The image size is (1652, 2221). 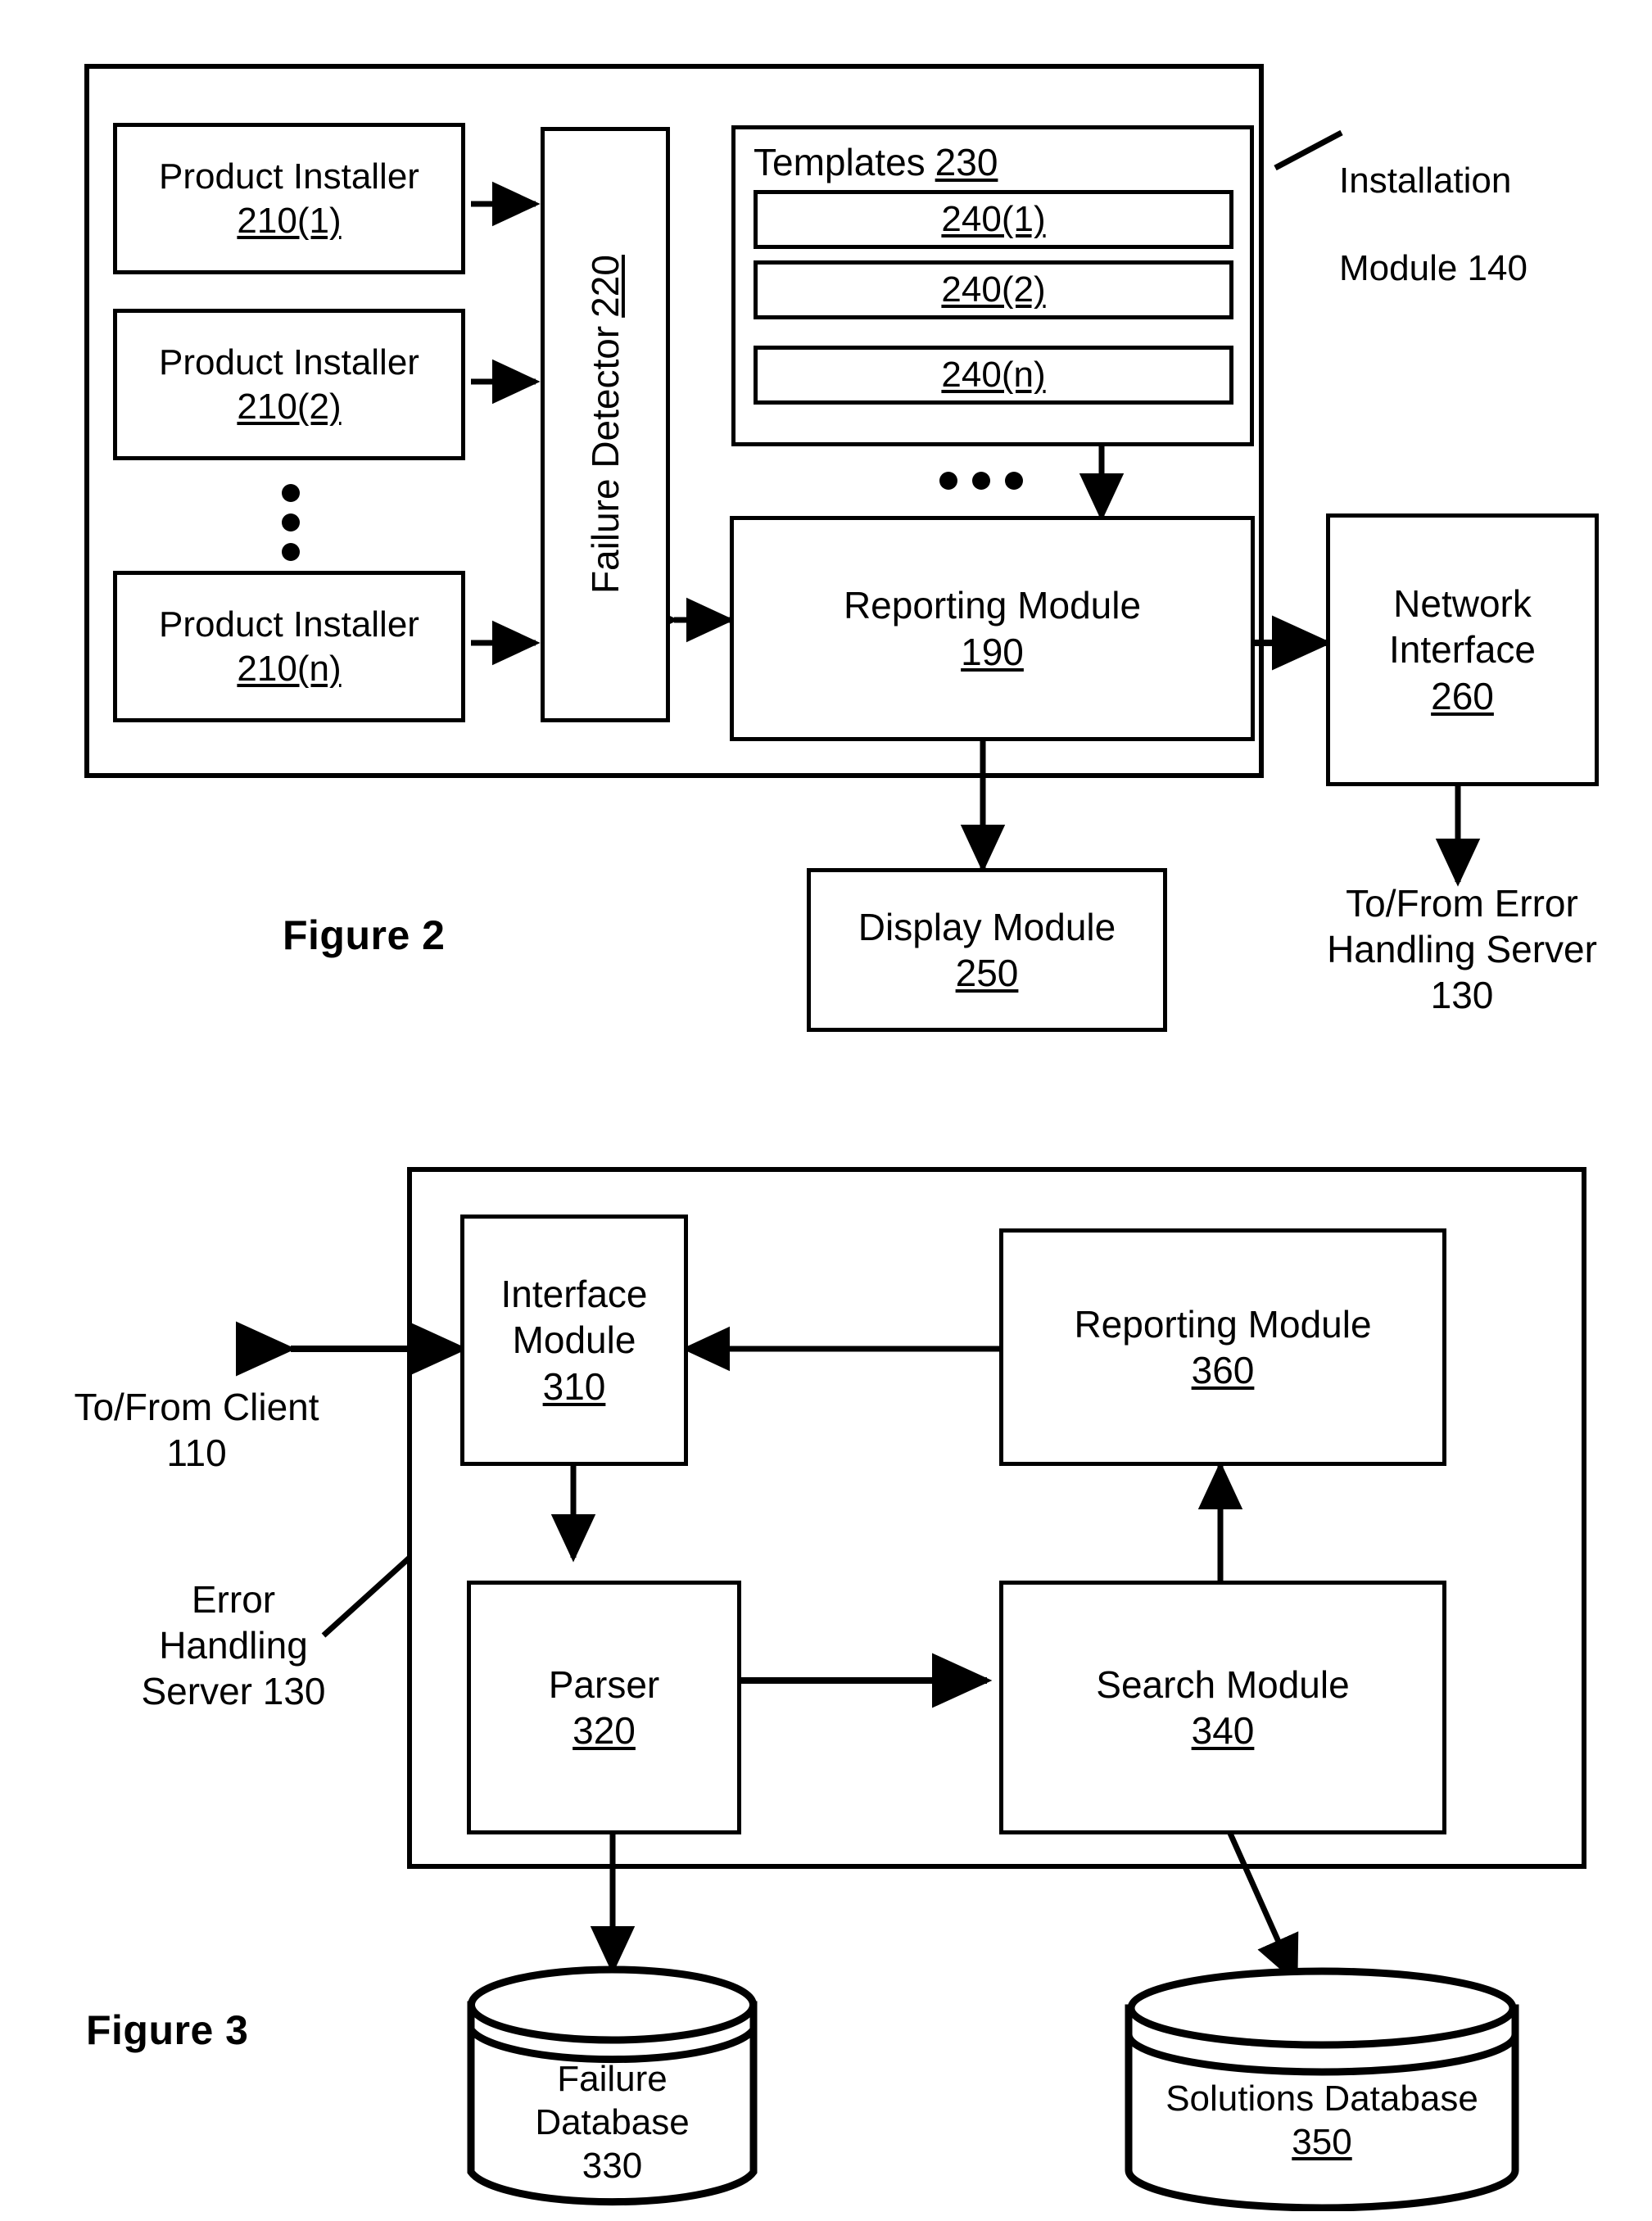 What do you see at coordinates (992, 605) in the screenshot?
I see `reporting-module-190-label: Reporting Module` at bounding box center [992, 605].